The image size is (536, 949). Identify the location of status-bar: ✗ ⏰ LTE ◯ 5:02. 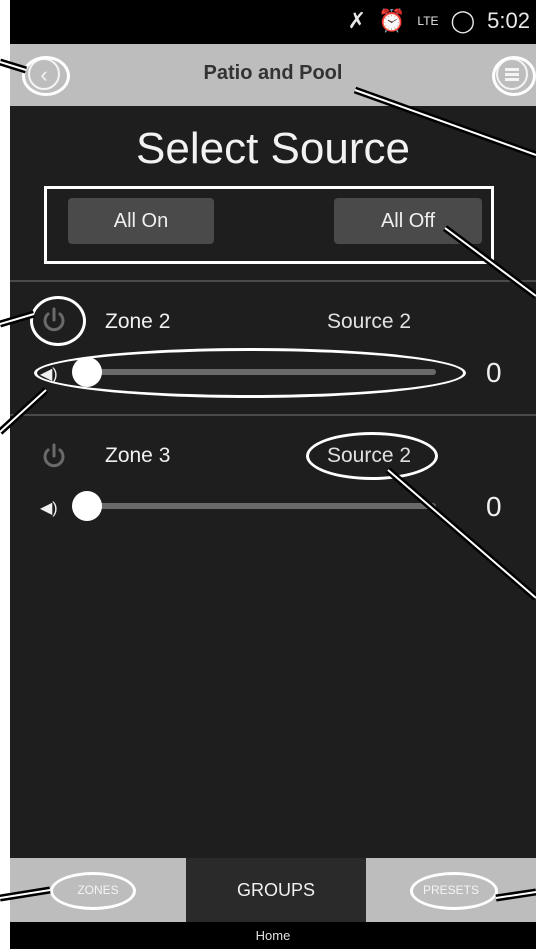
(273, 22).